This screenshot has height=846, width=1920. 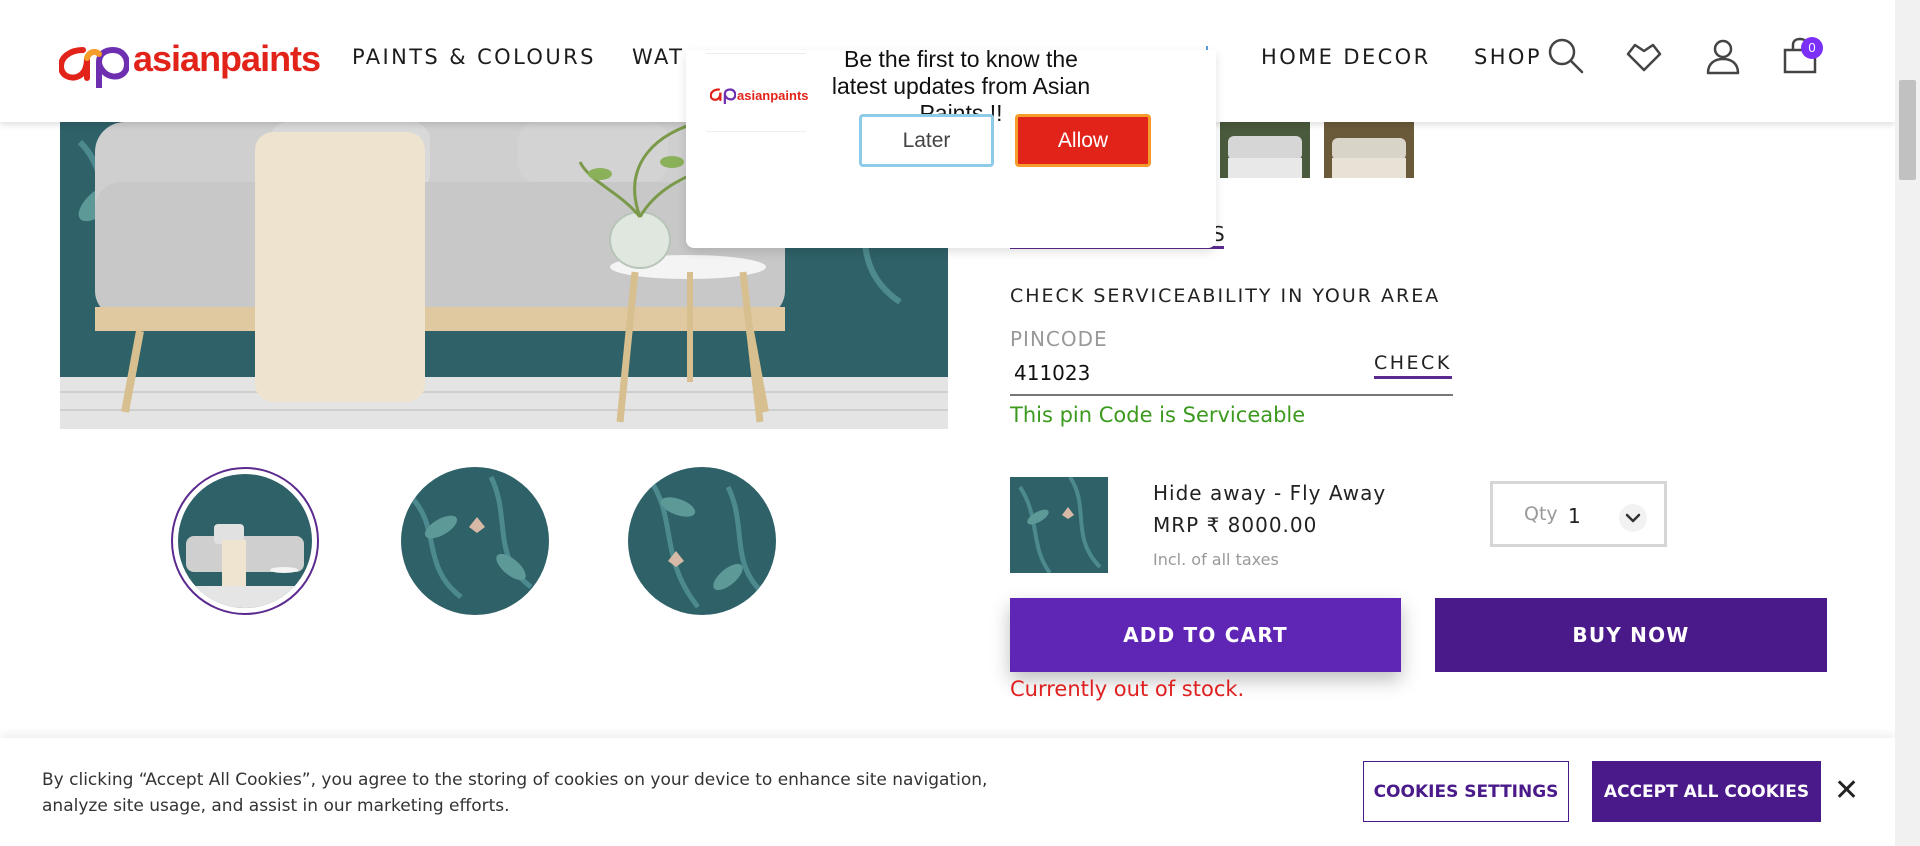 I want to click on notification-logo-text: asianpaints, so click(x=773, y=95).